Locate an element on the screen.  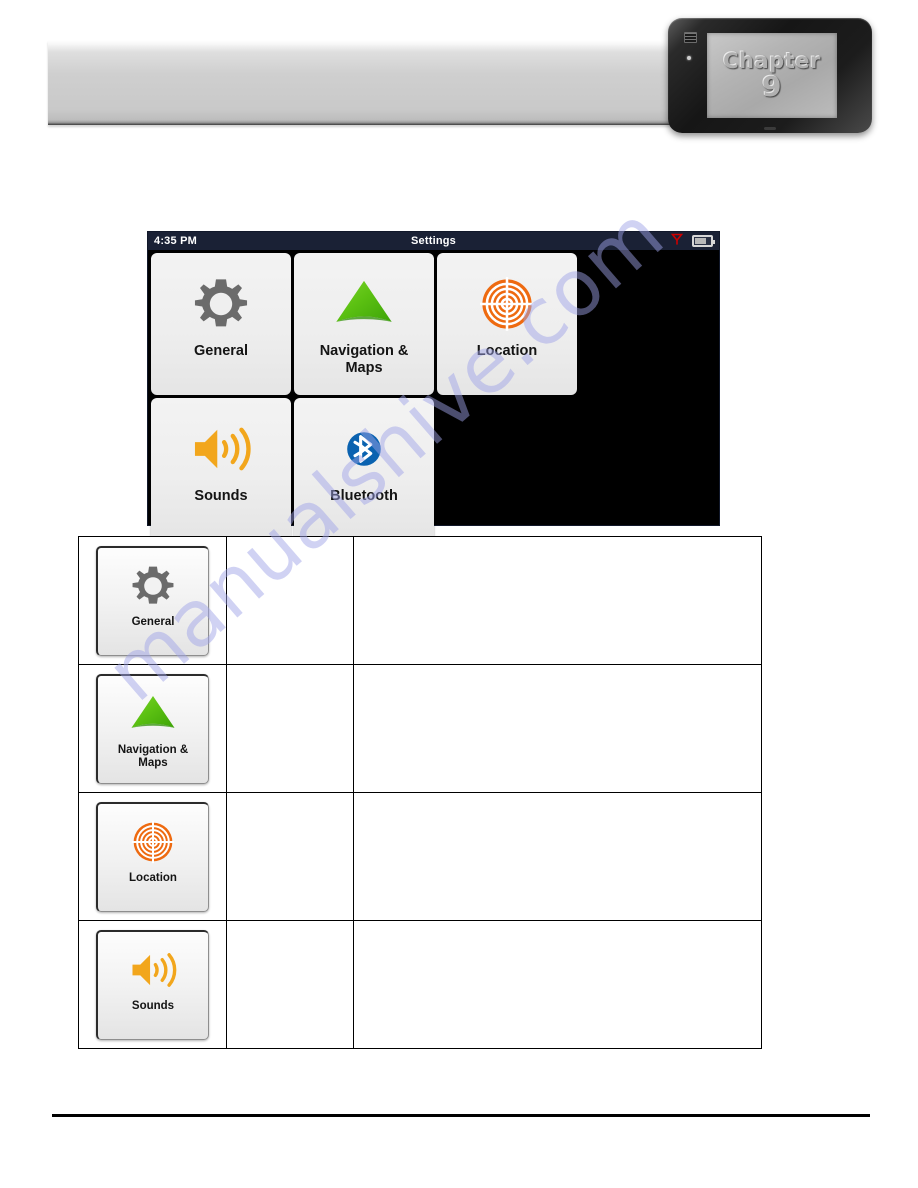
table-row: Navigation & Maps is located at coordinates (420, 728).